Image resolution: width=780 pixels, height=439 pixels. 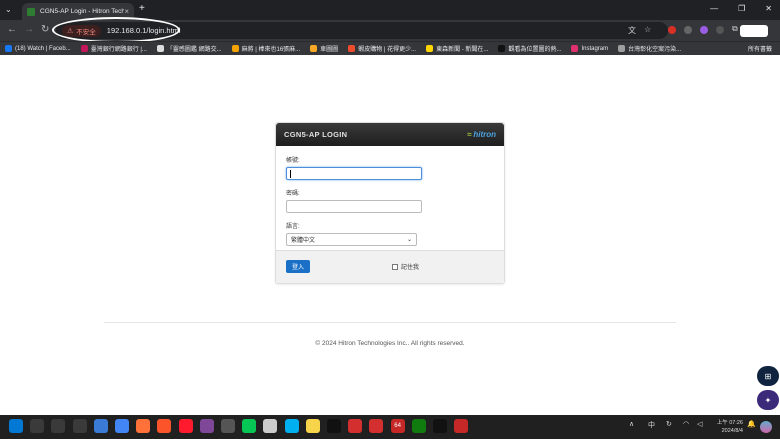 What do you see at coordinates (686, 424) in the screenshot?
I see `wifi-icon: ◠` at bounding box center [686, 424].